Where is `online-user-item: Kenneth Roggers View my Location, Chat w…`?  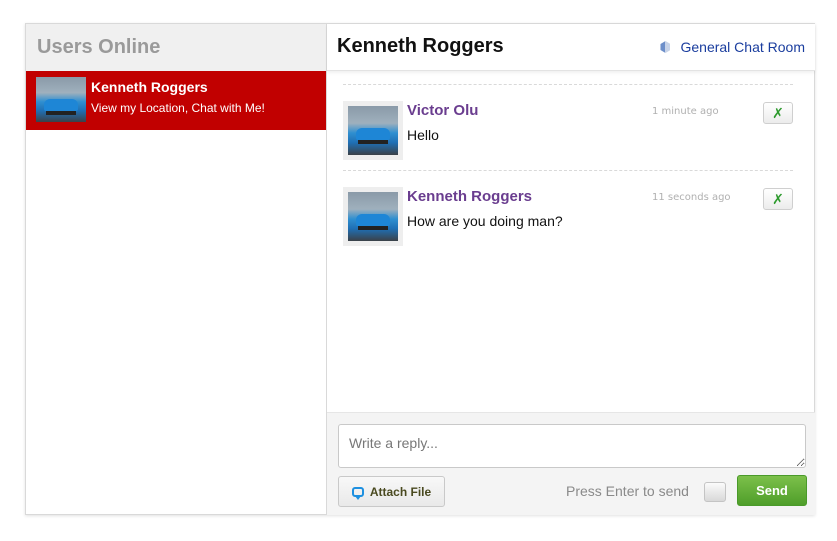
online-user-item: Kenneth Roggers View my Location, Chat w… is located at coordinates (176, 100).